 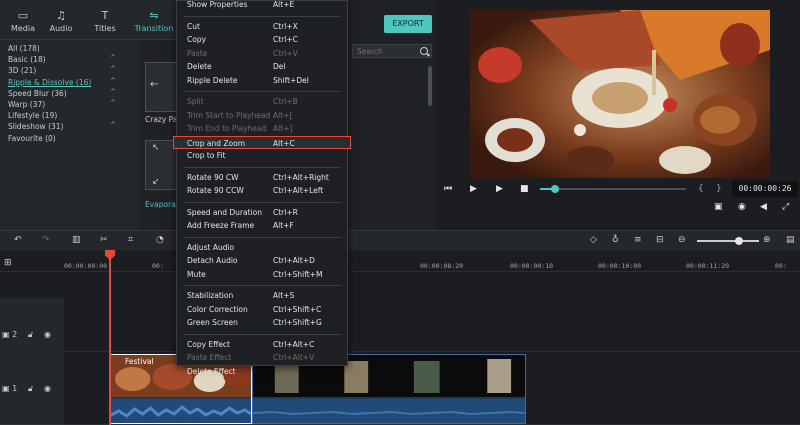 I want to click on menu-item-label: Show Properties, so click(x=217, y=4).